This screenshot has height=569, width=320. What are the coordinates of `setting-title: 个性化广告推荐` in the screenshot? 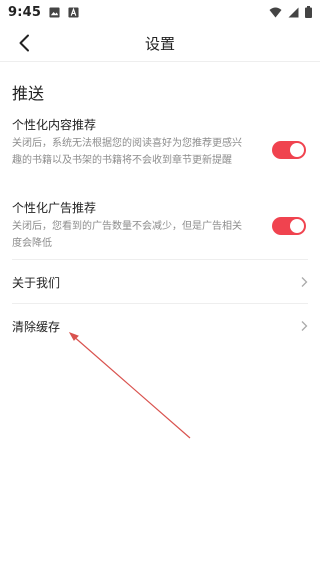 It's located at (54, 208).